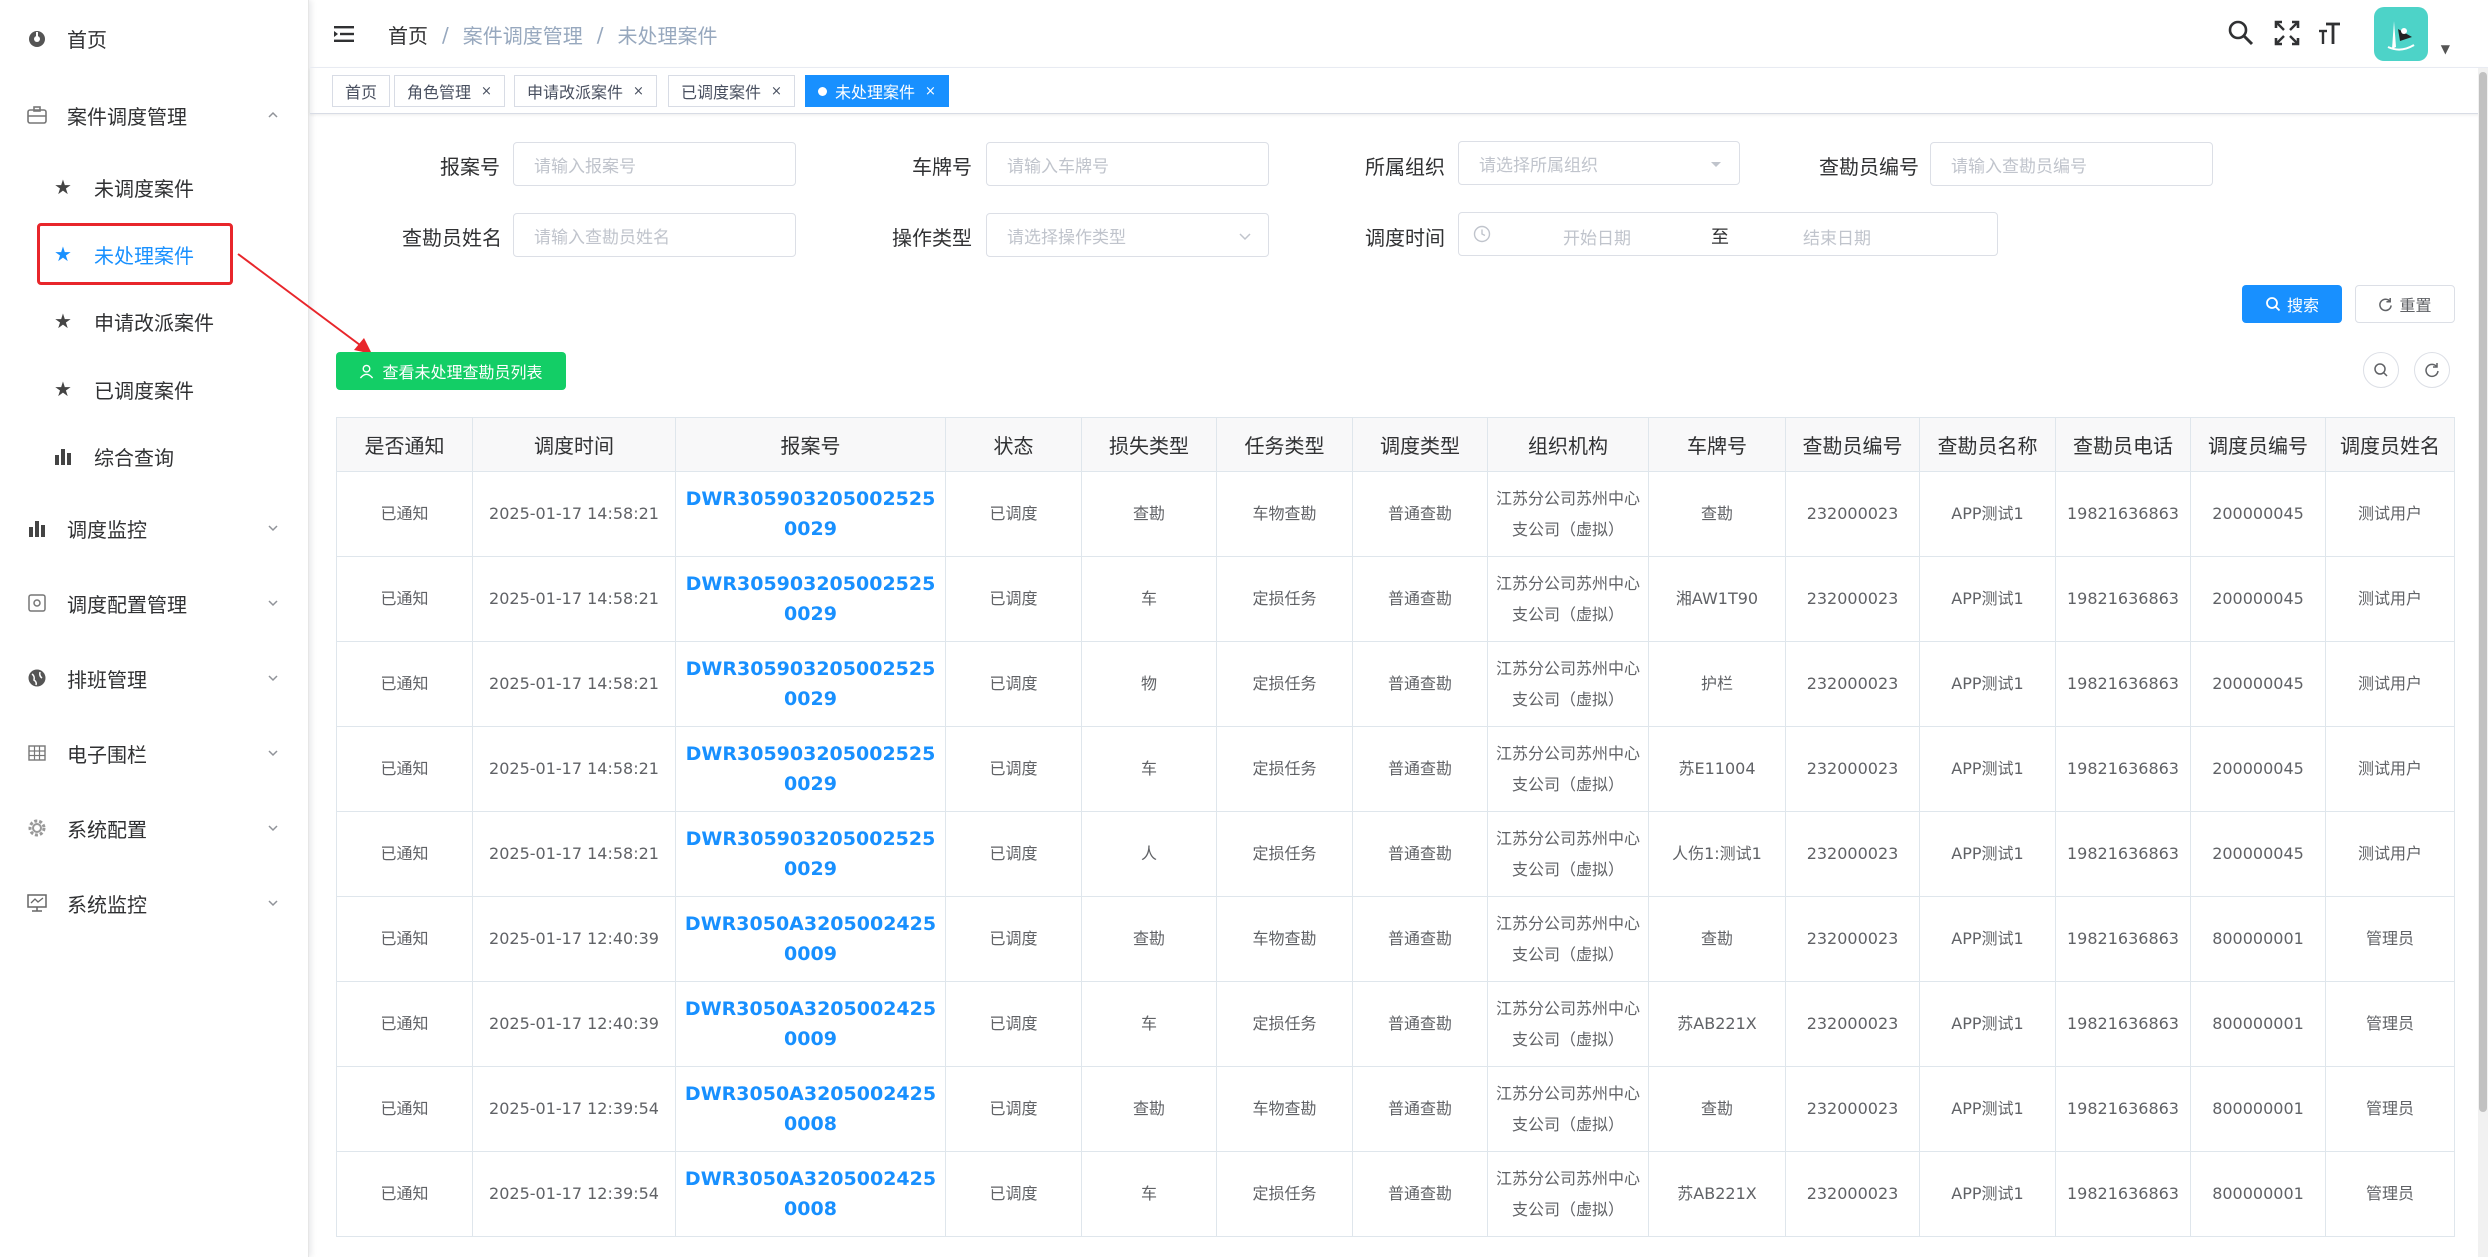 This screenshot has height=1257, width=2488. Describe the element at coordinates (154, 603) in the screenshot. I see `sidebar-item-config-mgmt: 调度配置管理` at that location.